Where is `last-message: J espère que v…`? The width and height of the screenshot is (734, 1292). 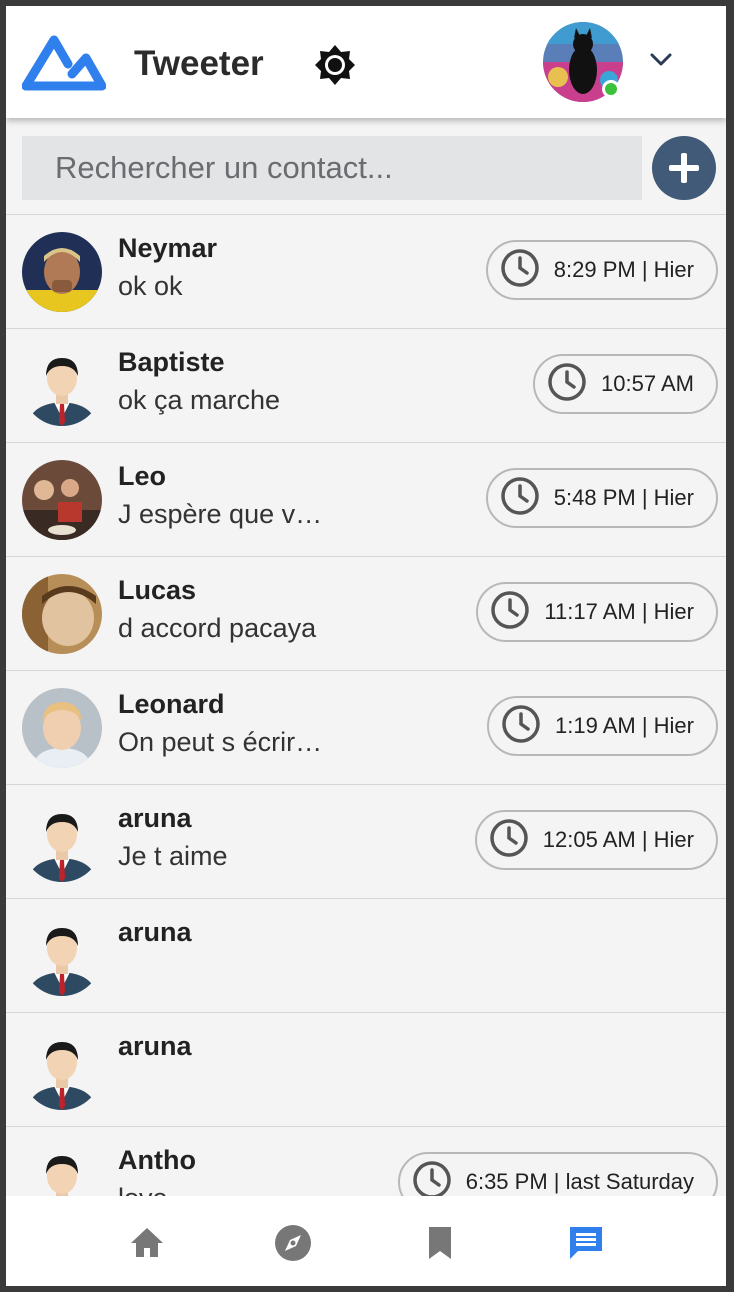 last-message: J espère que v… is located at coordinates (220, 514).